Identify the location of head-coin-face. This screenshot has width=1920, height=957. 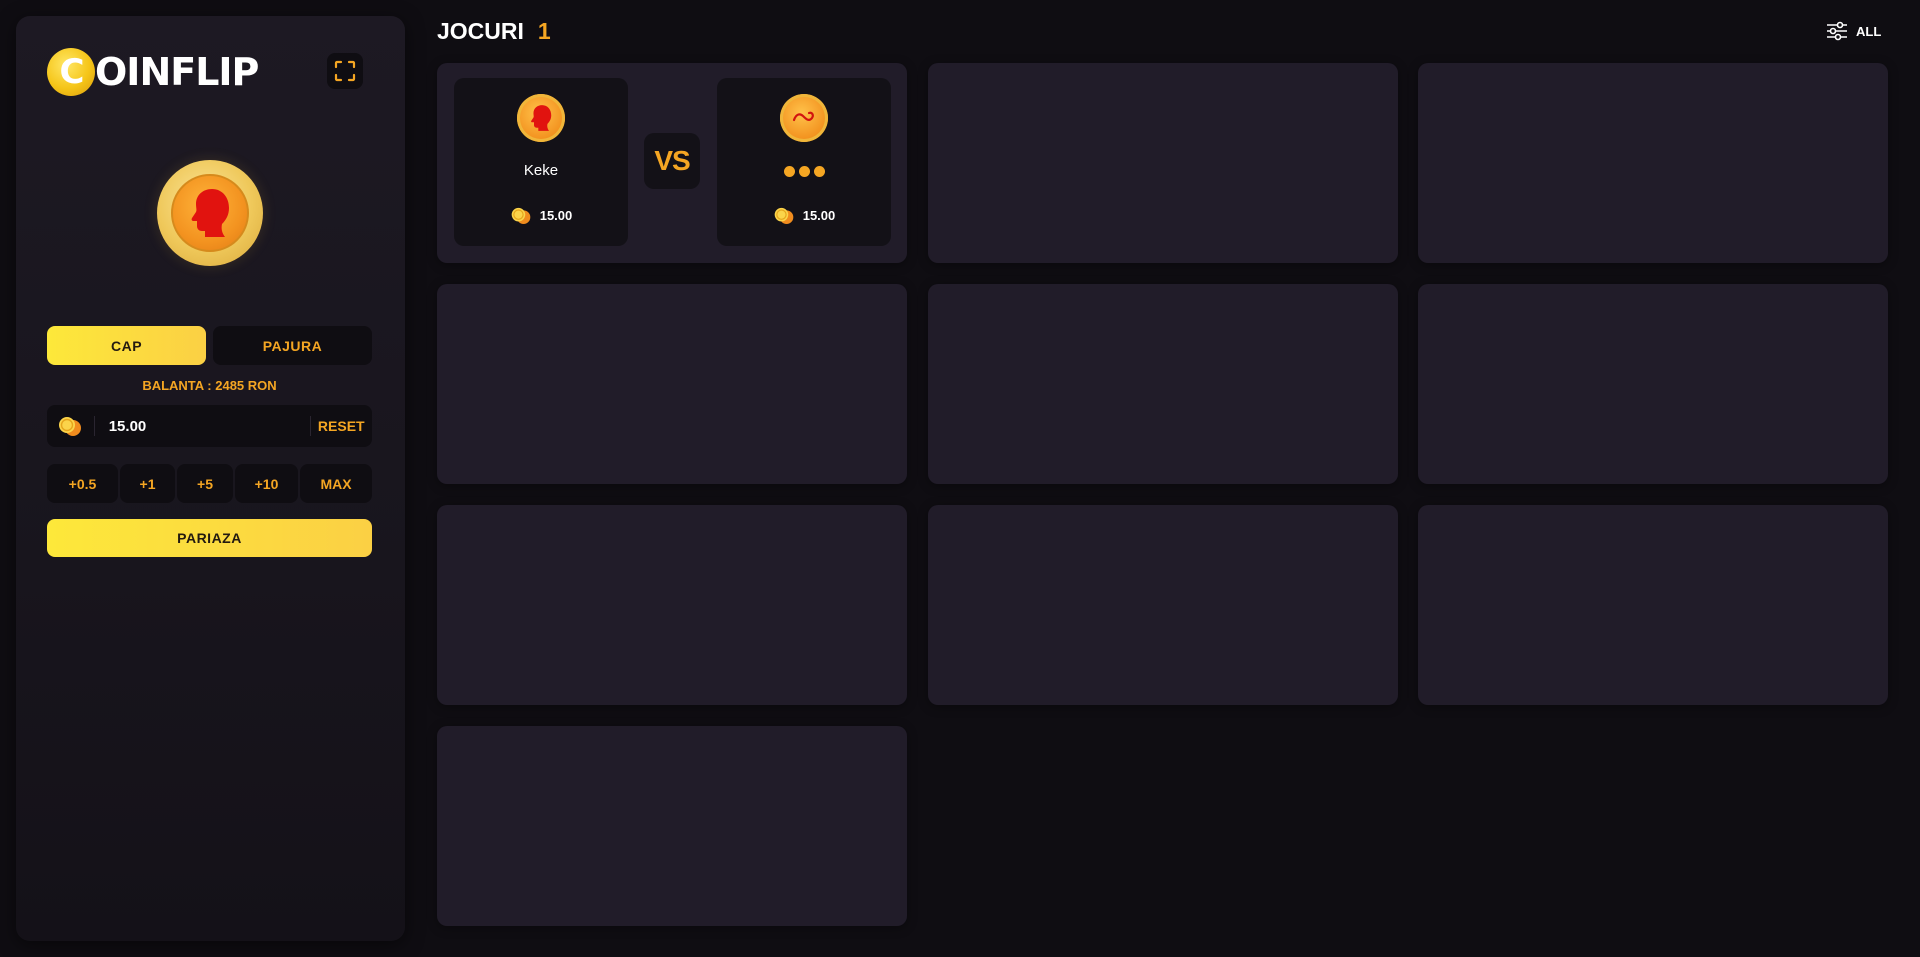
(210, 213).